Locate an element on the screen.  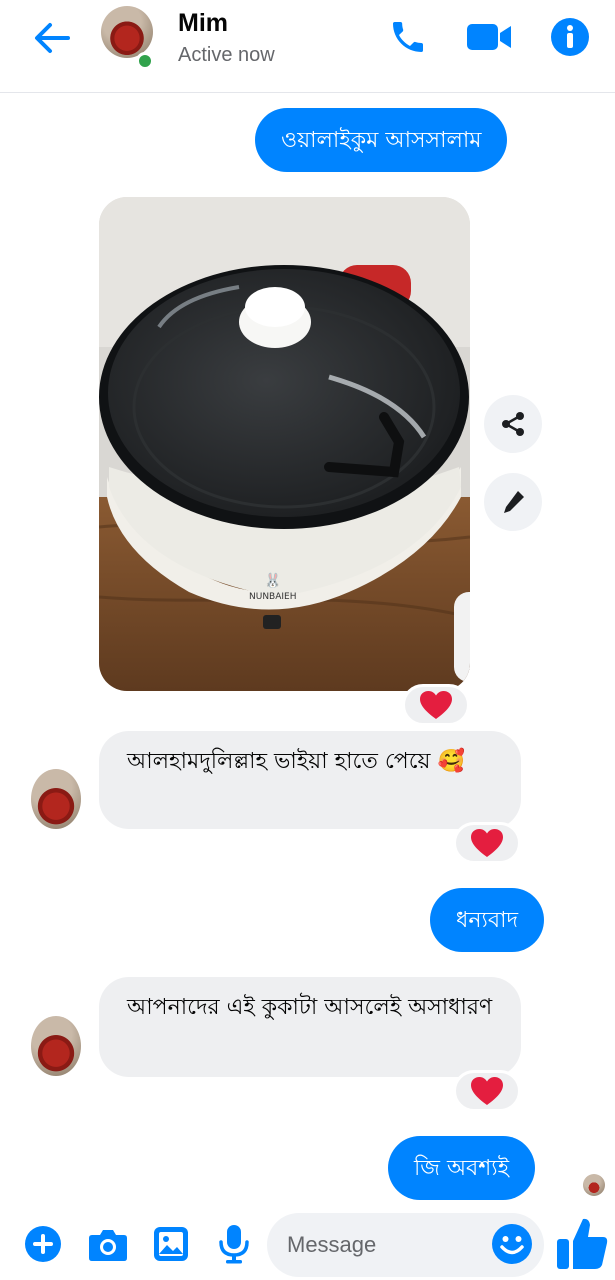
video-call-button is located at coordinates (489, 37).